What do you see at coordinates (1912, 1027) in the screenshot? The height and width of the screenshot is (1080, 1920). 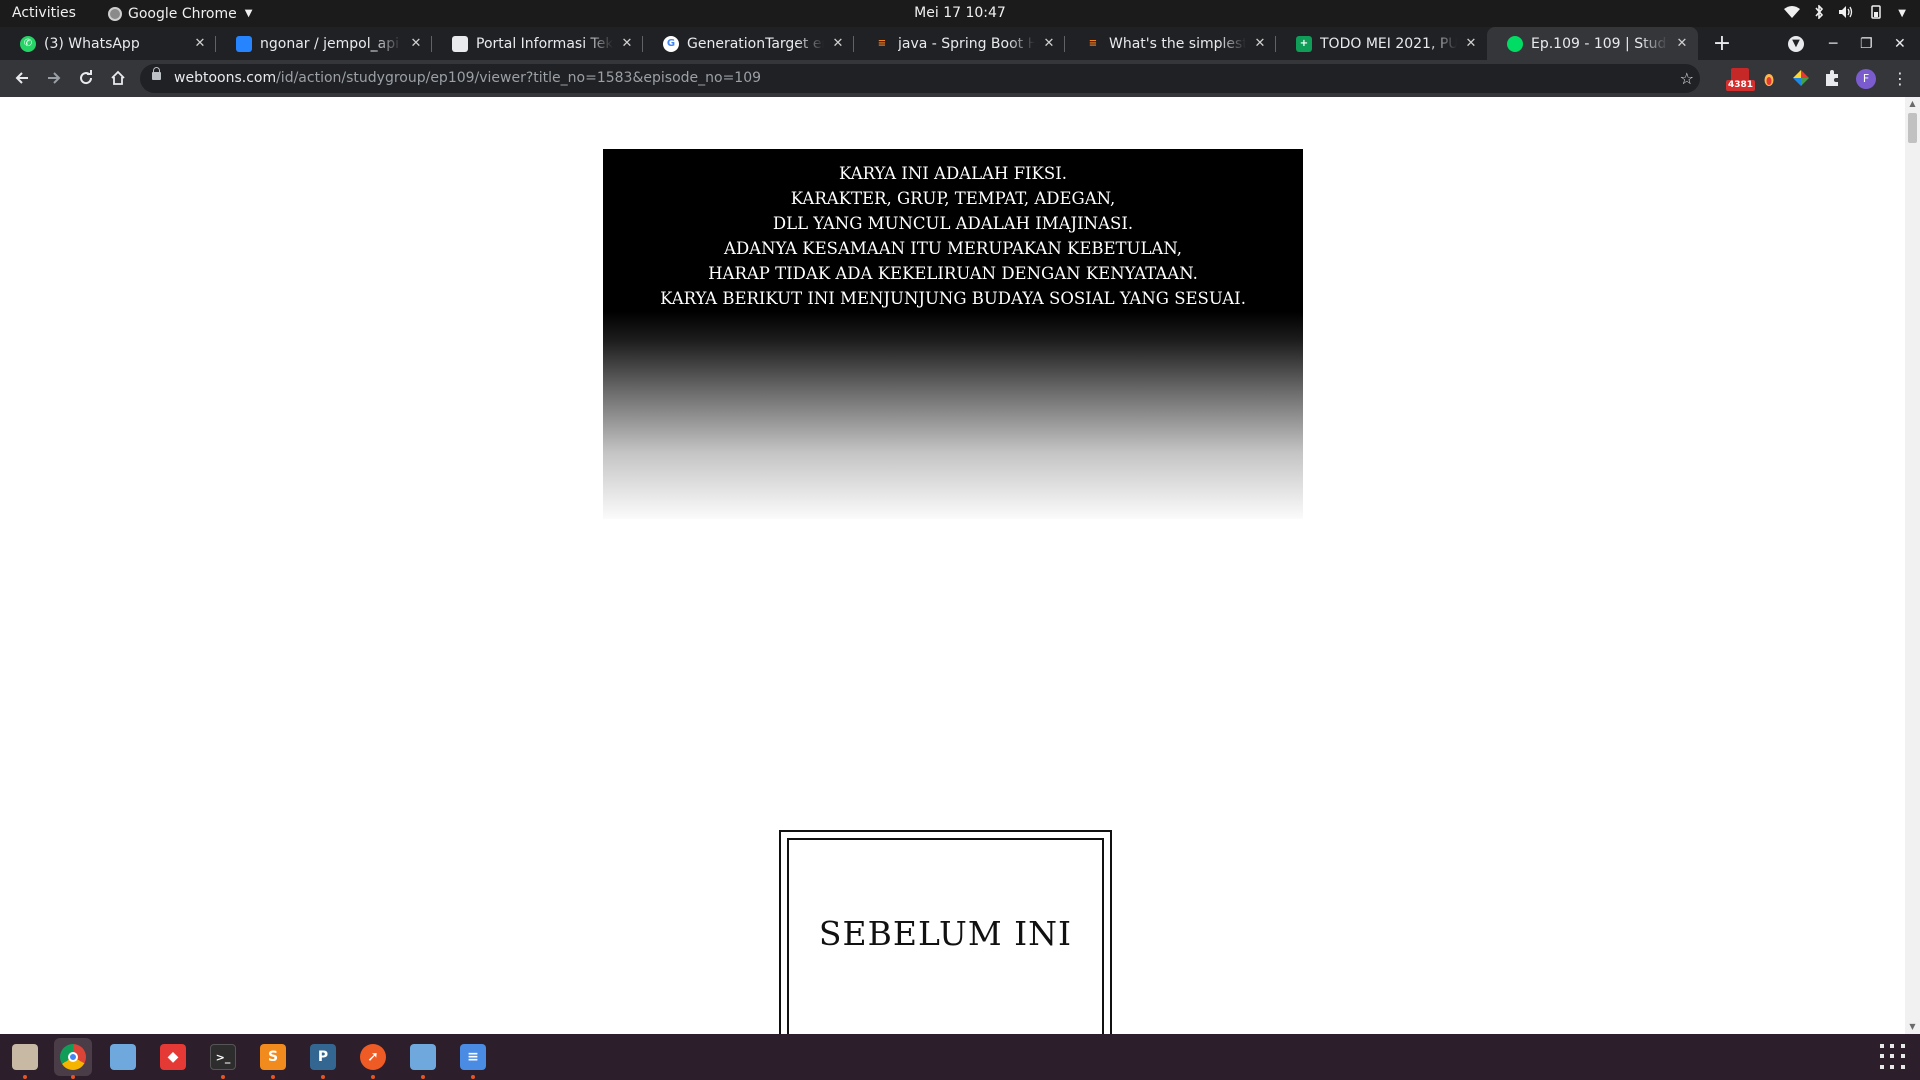 I see `scroll-down-arrow-icon: ▼` at bounding box center [1912, 1027].